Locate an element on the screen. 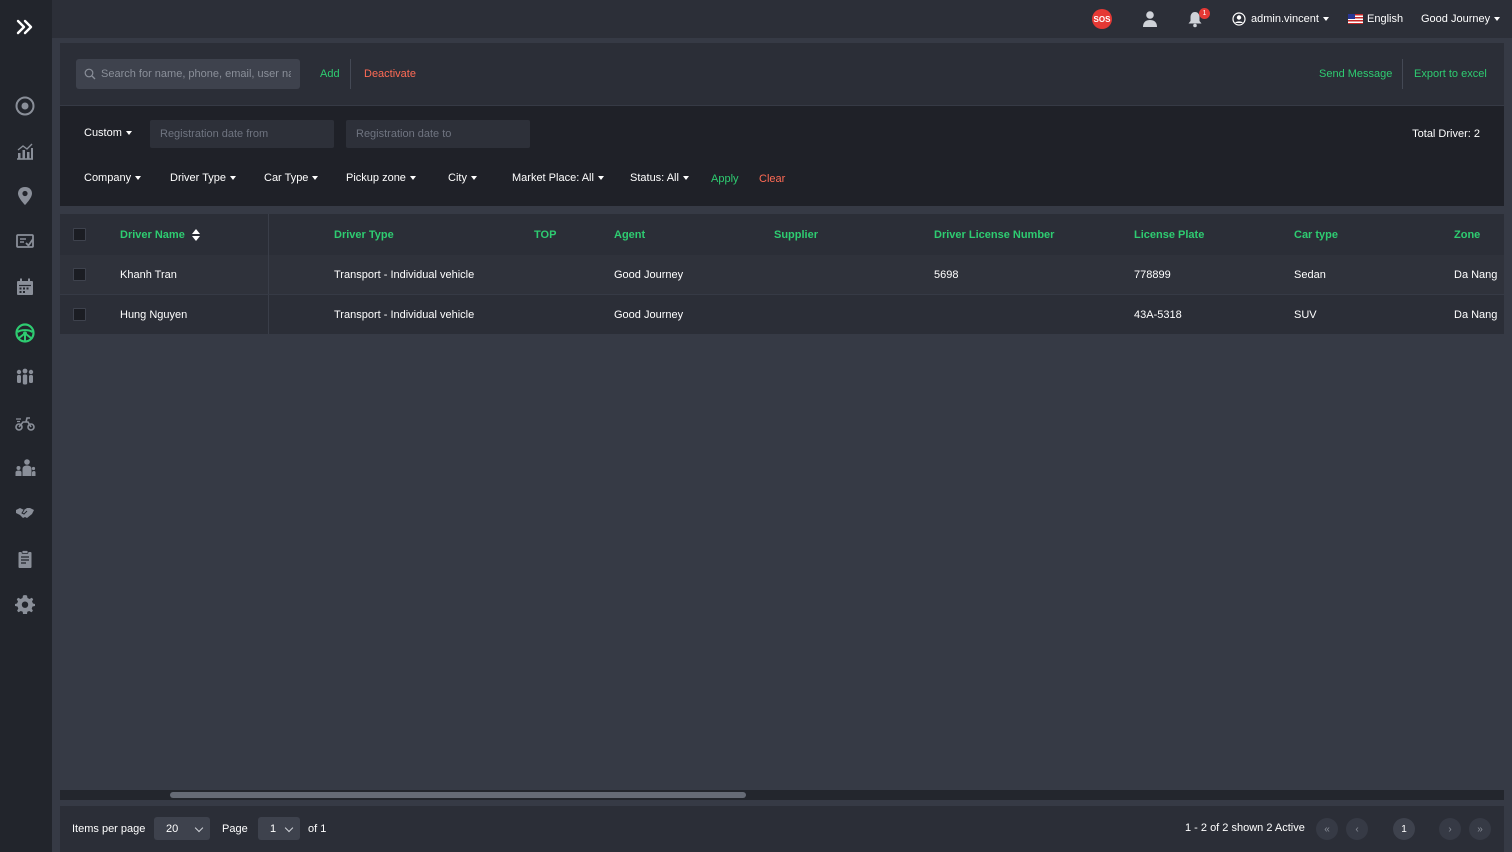 Image resolution: width=1512 pixels, height=852 pixels. handshake-icon is located at coordinates (25, 513).